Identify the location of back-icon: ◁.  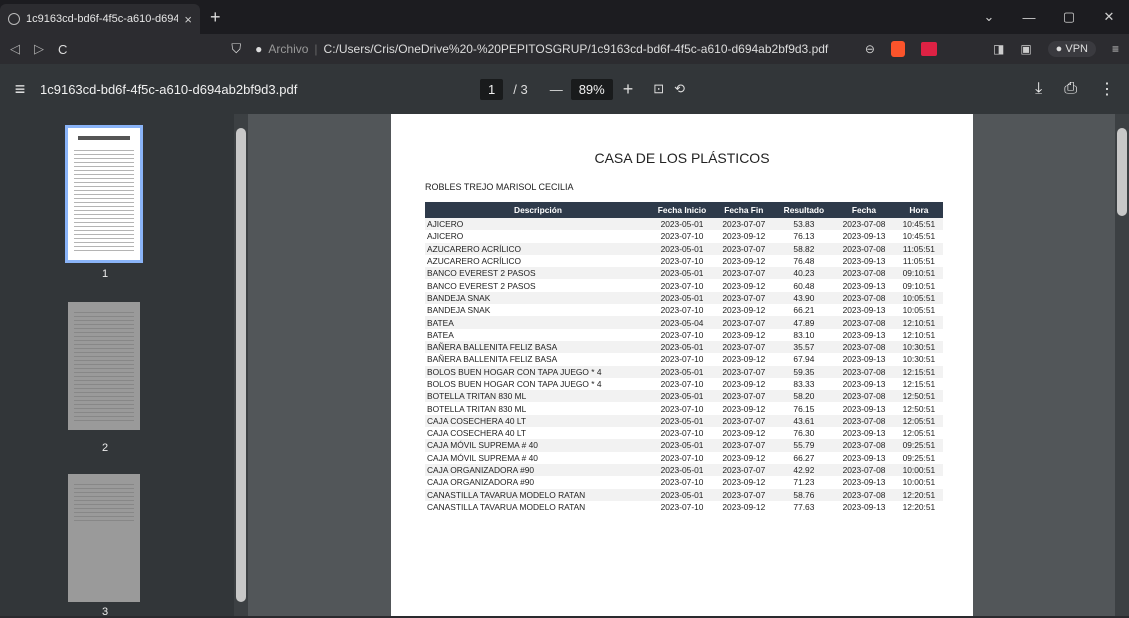
(15, 49).